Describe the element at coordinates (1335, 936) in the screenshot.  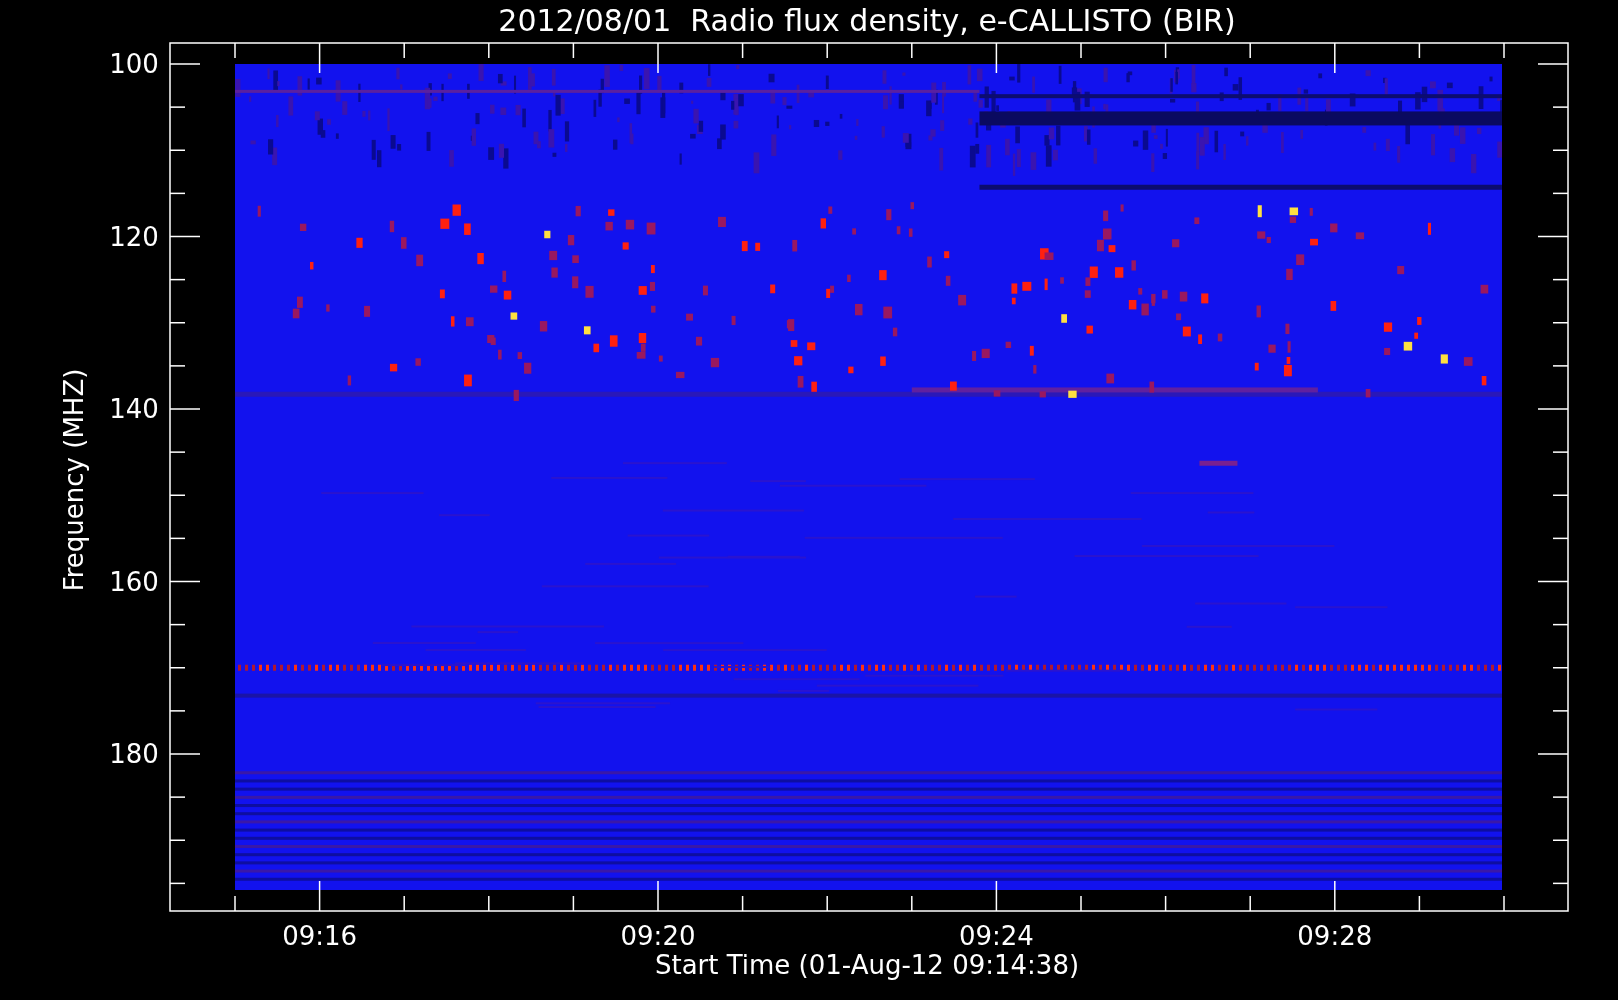
I see `x-tick-label: 09:28` at that location.